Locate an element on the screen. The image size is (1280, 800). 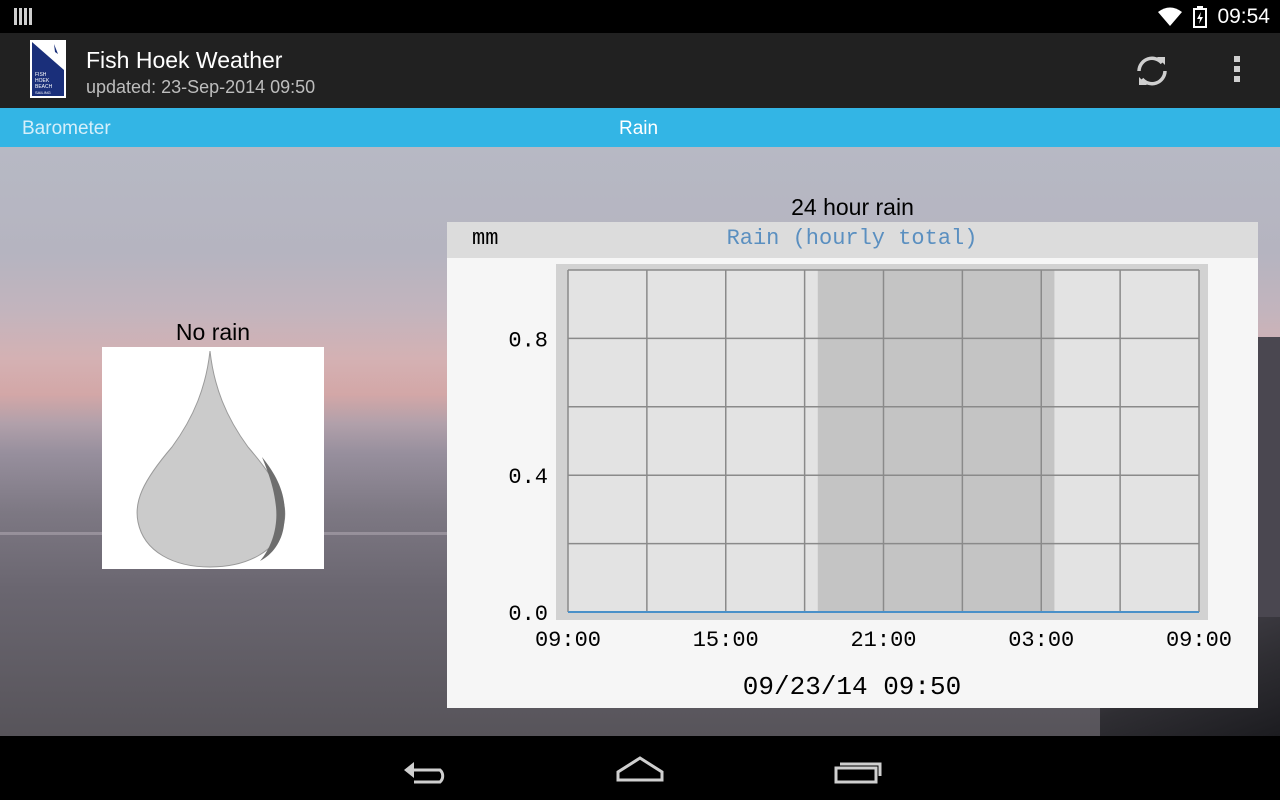
app-title: Fish Hoek Weather is located at coordinates (184, 60).